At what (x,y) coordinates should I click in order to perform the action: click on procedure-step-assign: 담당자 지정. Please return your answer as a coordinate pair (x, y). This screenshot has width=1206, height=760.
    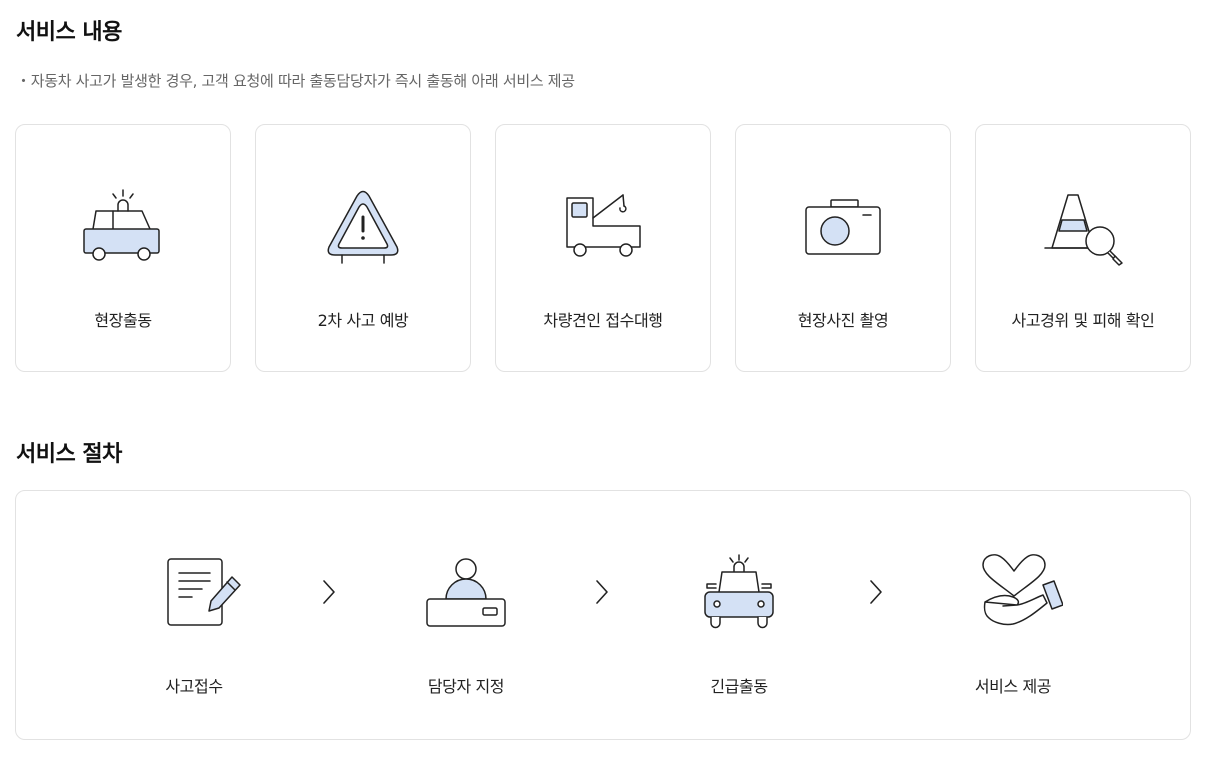
    Looking at the image, I should click on (466, 626).